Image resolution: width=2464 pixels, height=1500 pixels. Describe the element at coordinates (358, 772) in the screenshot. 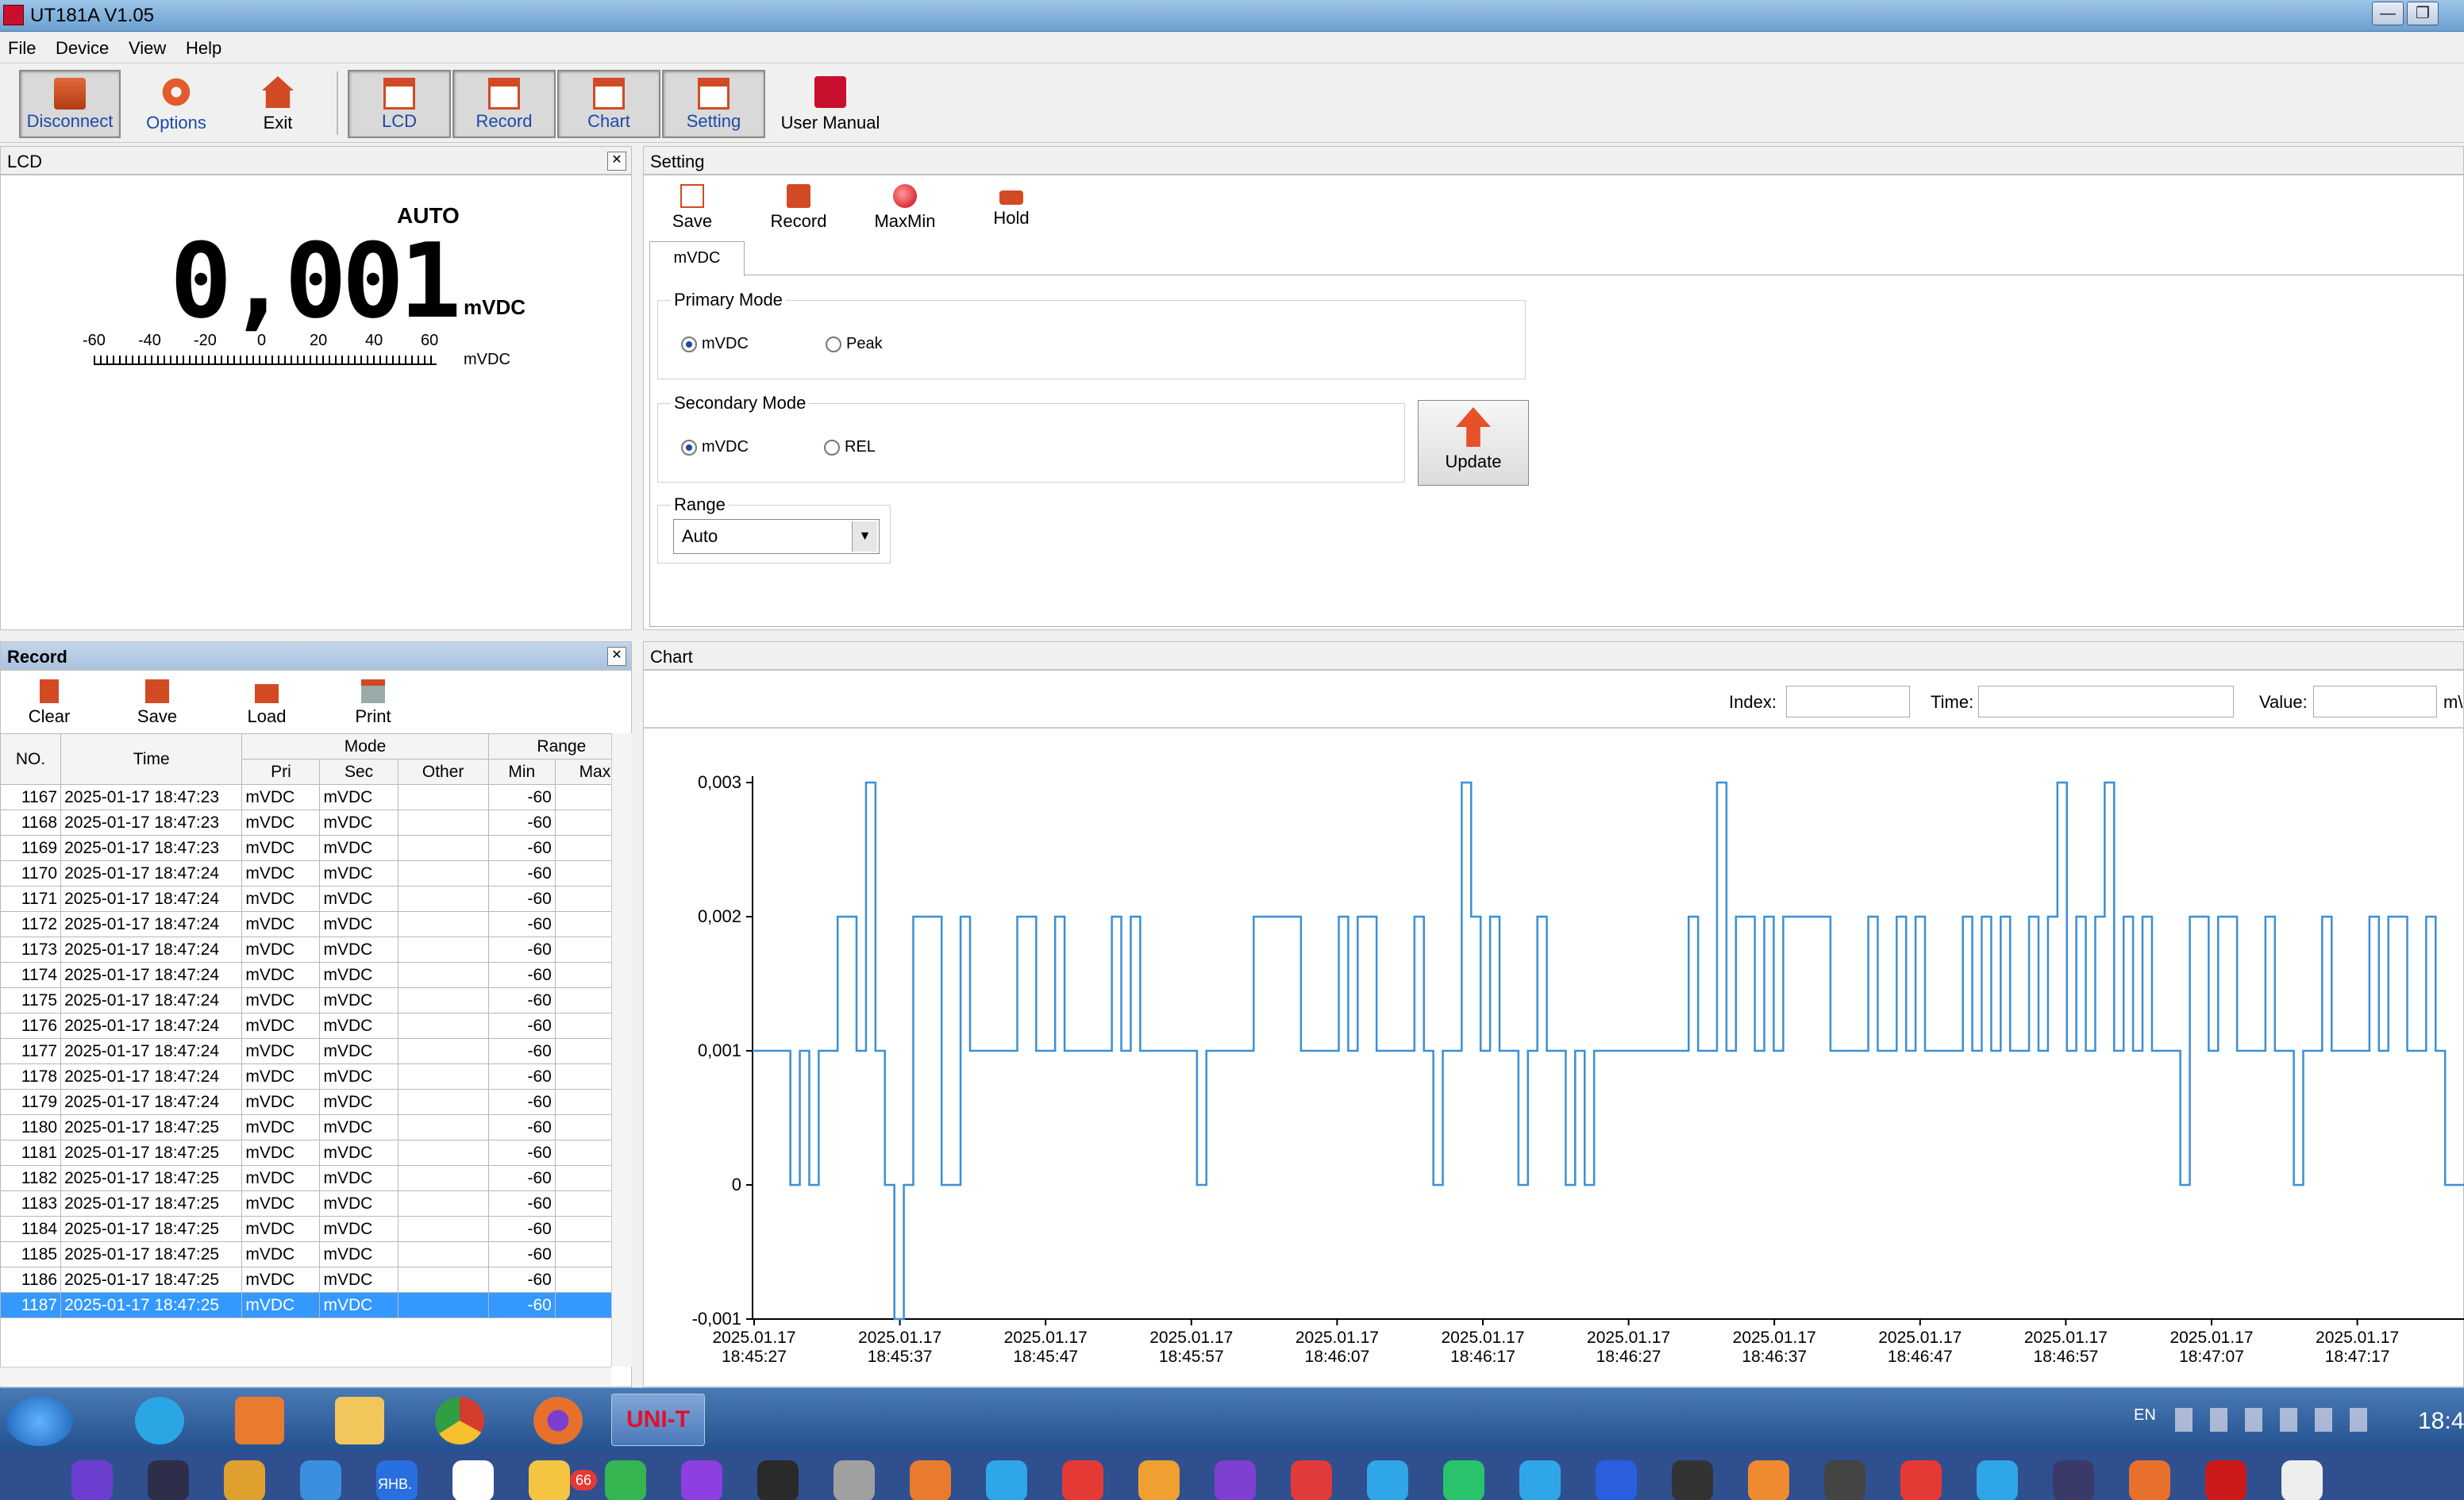

I see `col-sec: Sec` at that location.